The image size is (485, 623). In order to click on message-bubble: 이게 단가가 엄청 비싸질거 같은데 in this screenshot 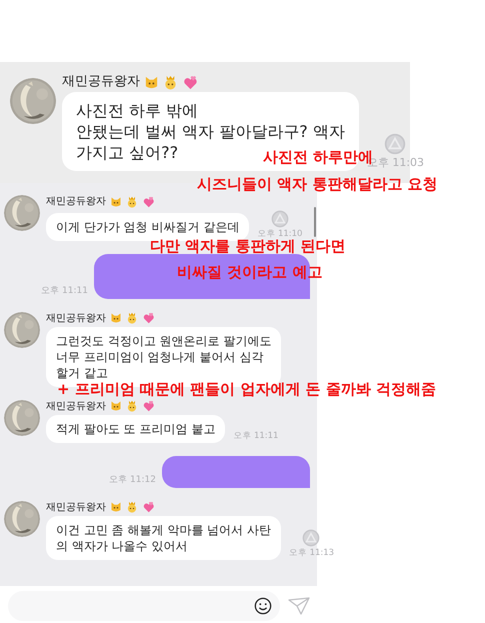, I will do `click(148, 226)`.